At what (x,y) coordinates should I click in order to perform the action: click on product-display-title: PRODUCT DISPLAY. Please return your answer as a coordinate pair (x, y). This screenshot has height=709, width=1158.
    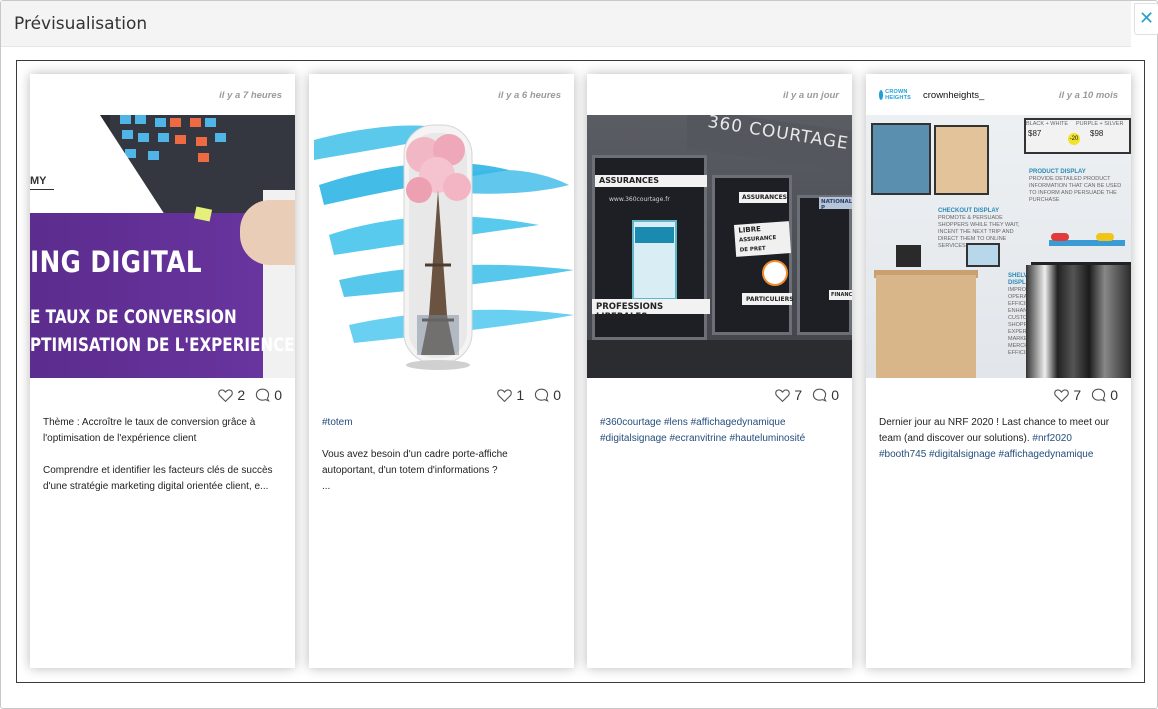
    Looking at the image, I should click on (1057, 172).